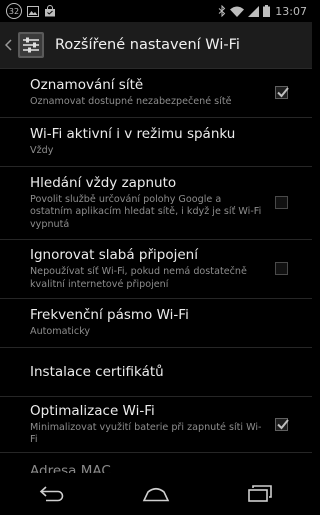 This screenshot has width=320, height=515. I want to click on notification-count-badge: 32, so click(14, 11).